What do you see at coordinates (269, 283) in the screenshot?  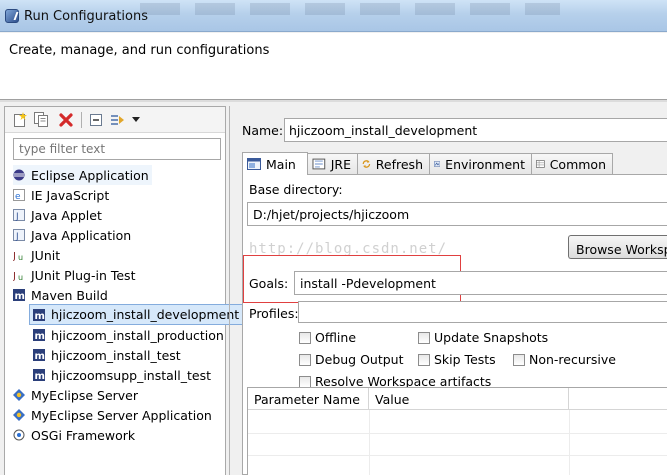 I see `goals-label: Goals:` at bounding box center [269, 283].